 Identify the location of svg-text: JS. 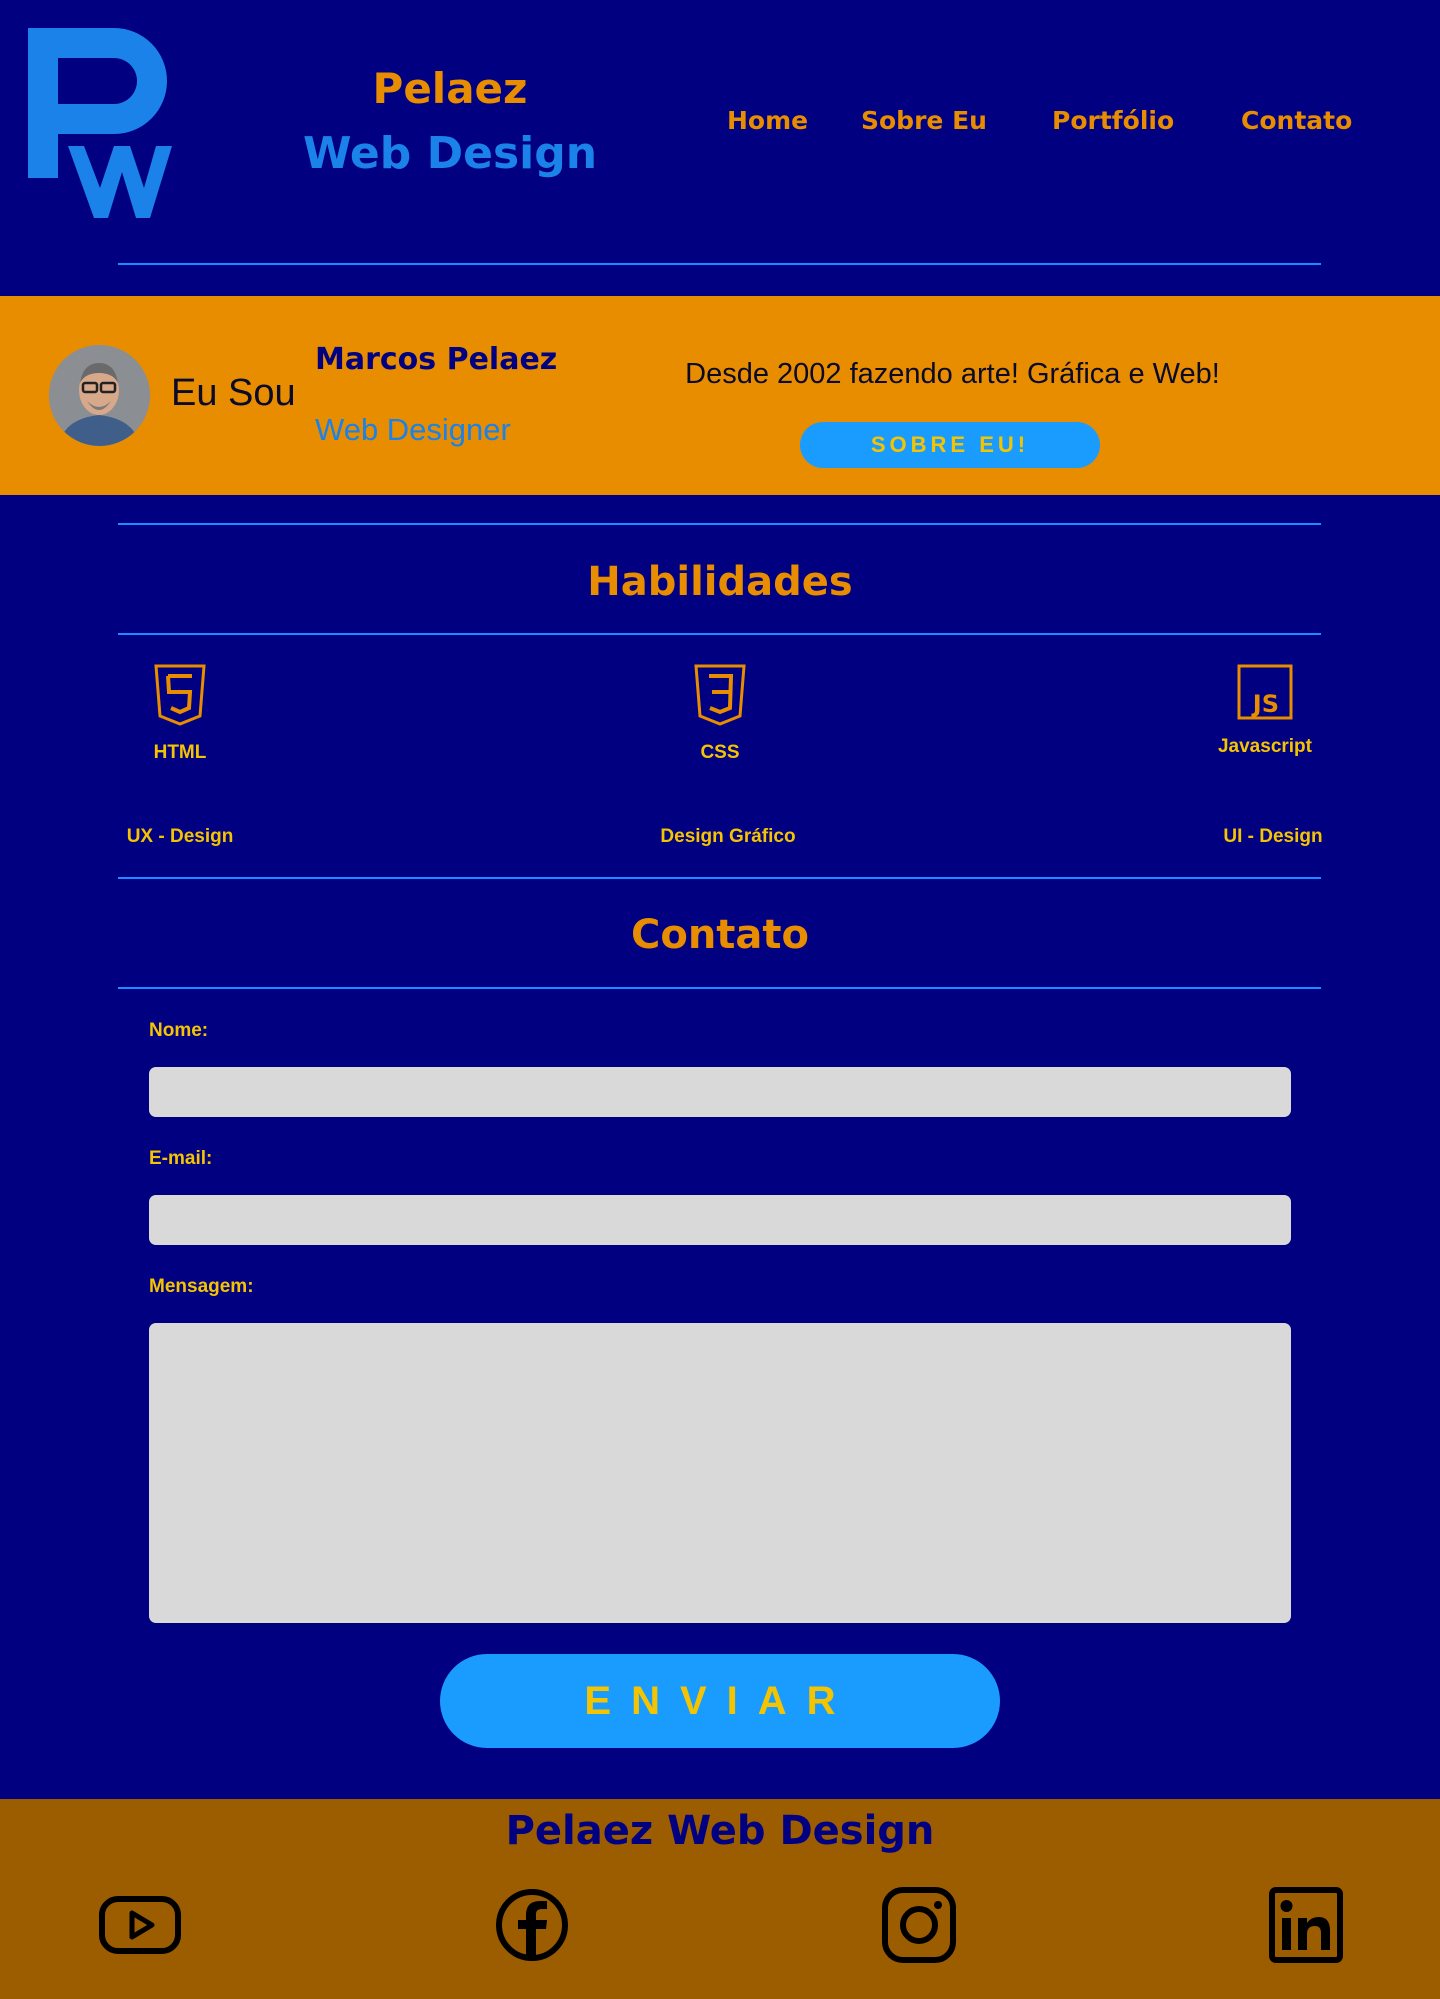
(1265, 704).